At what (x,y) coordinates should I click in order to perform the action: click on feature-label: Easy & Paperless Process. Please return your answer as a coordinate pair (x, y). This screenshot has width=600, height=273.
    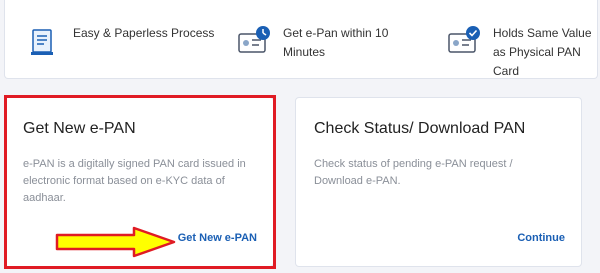
    Looking at the image, I should click on (144, 33).